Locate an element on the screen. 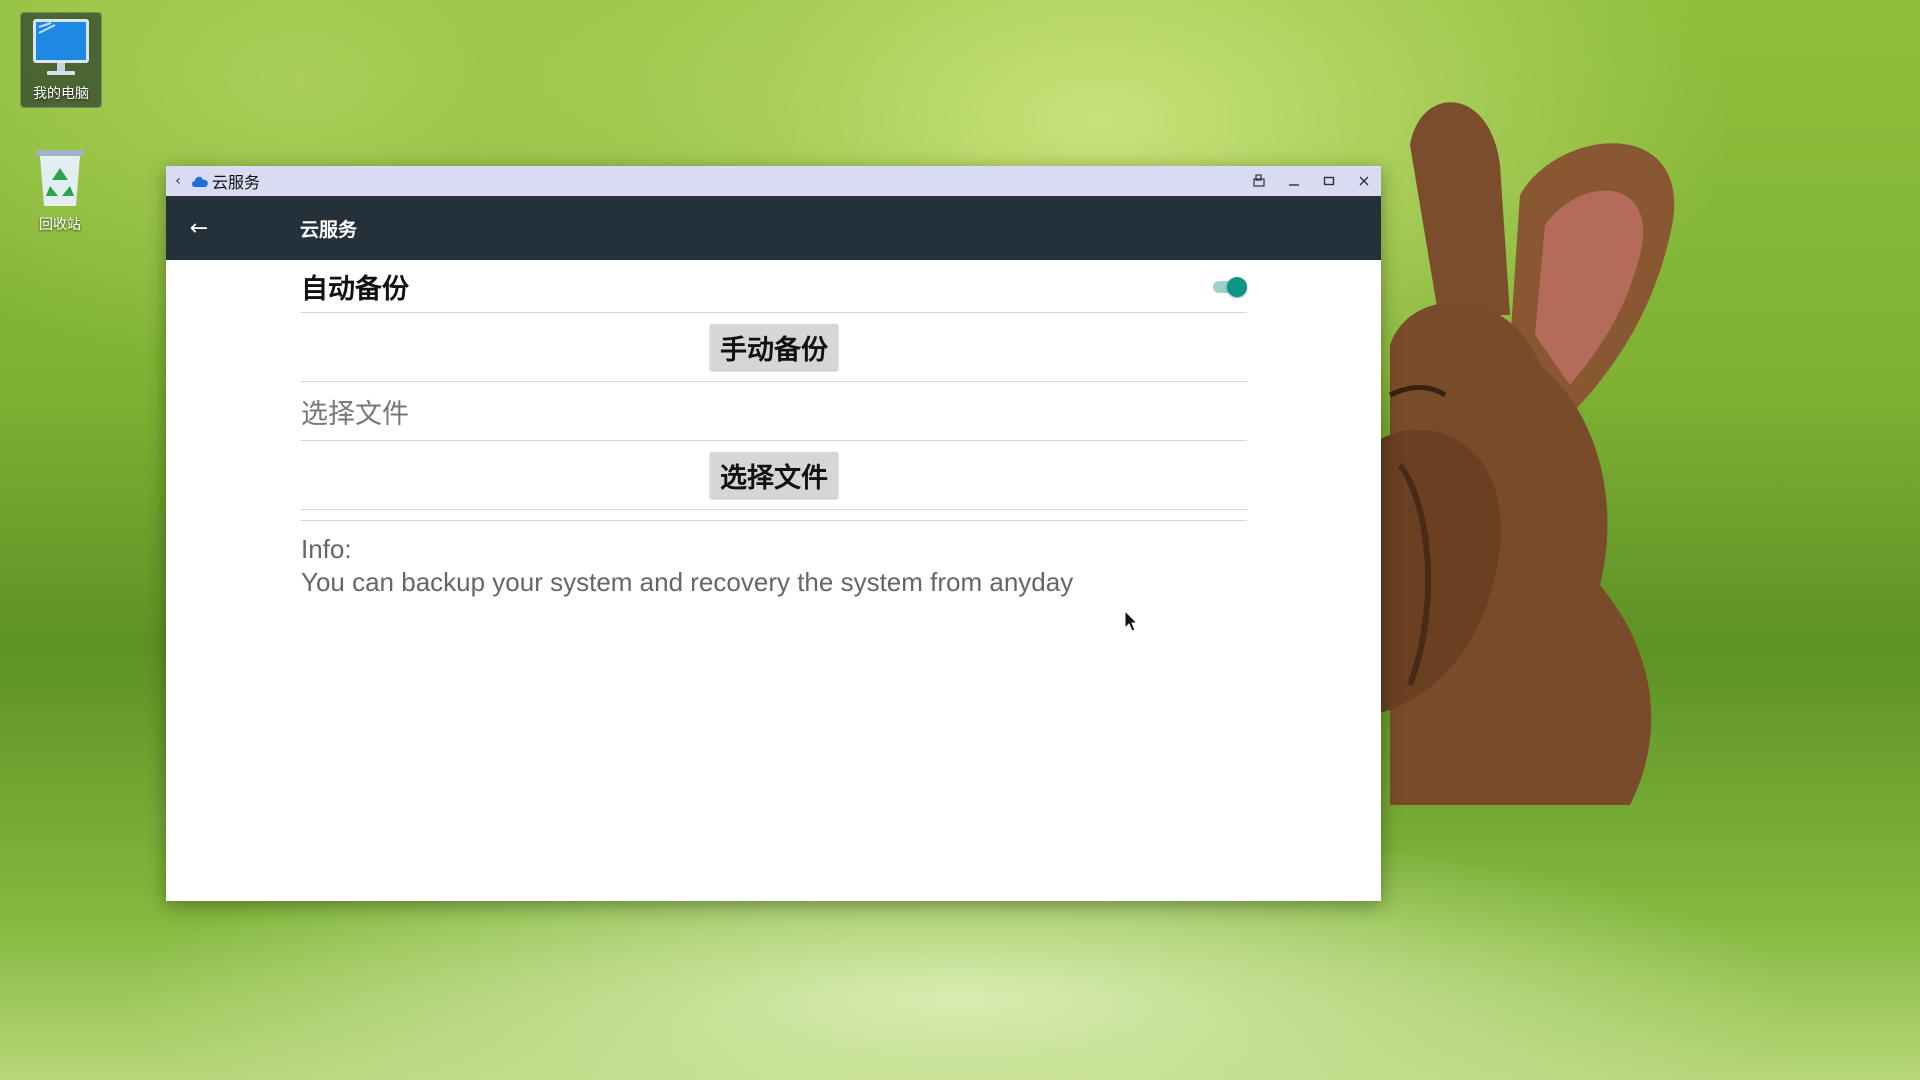 Image resolution: width=1920 pixels, height=1080 pixels. select-file-button: 选择文件 is located at coordinates (774, 475).